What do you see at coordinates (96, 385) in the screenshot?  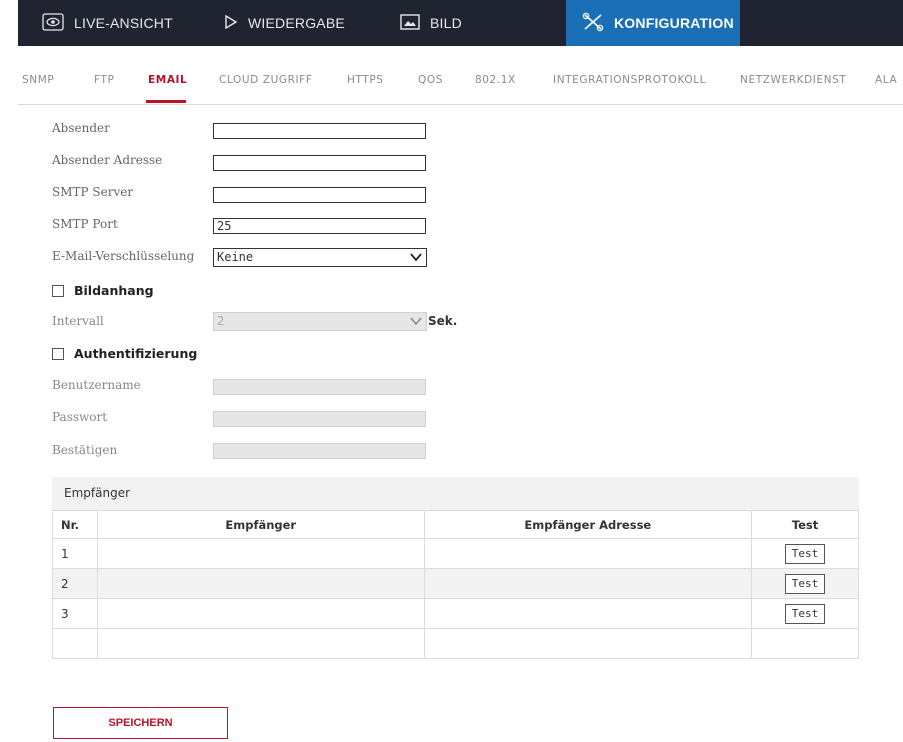 I see `username-label: Benutzername` at bounding box center [96, 385].